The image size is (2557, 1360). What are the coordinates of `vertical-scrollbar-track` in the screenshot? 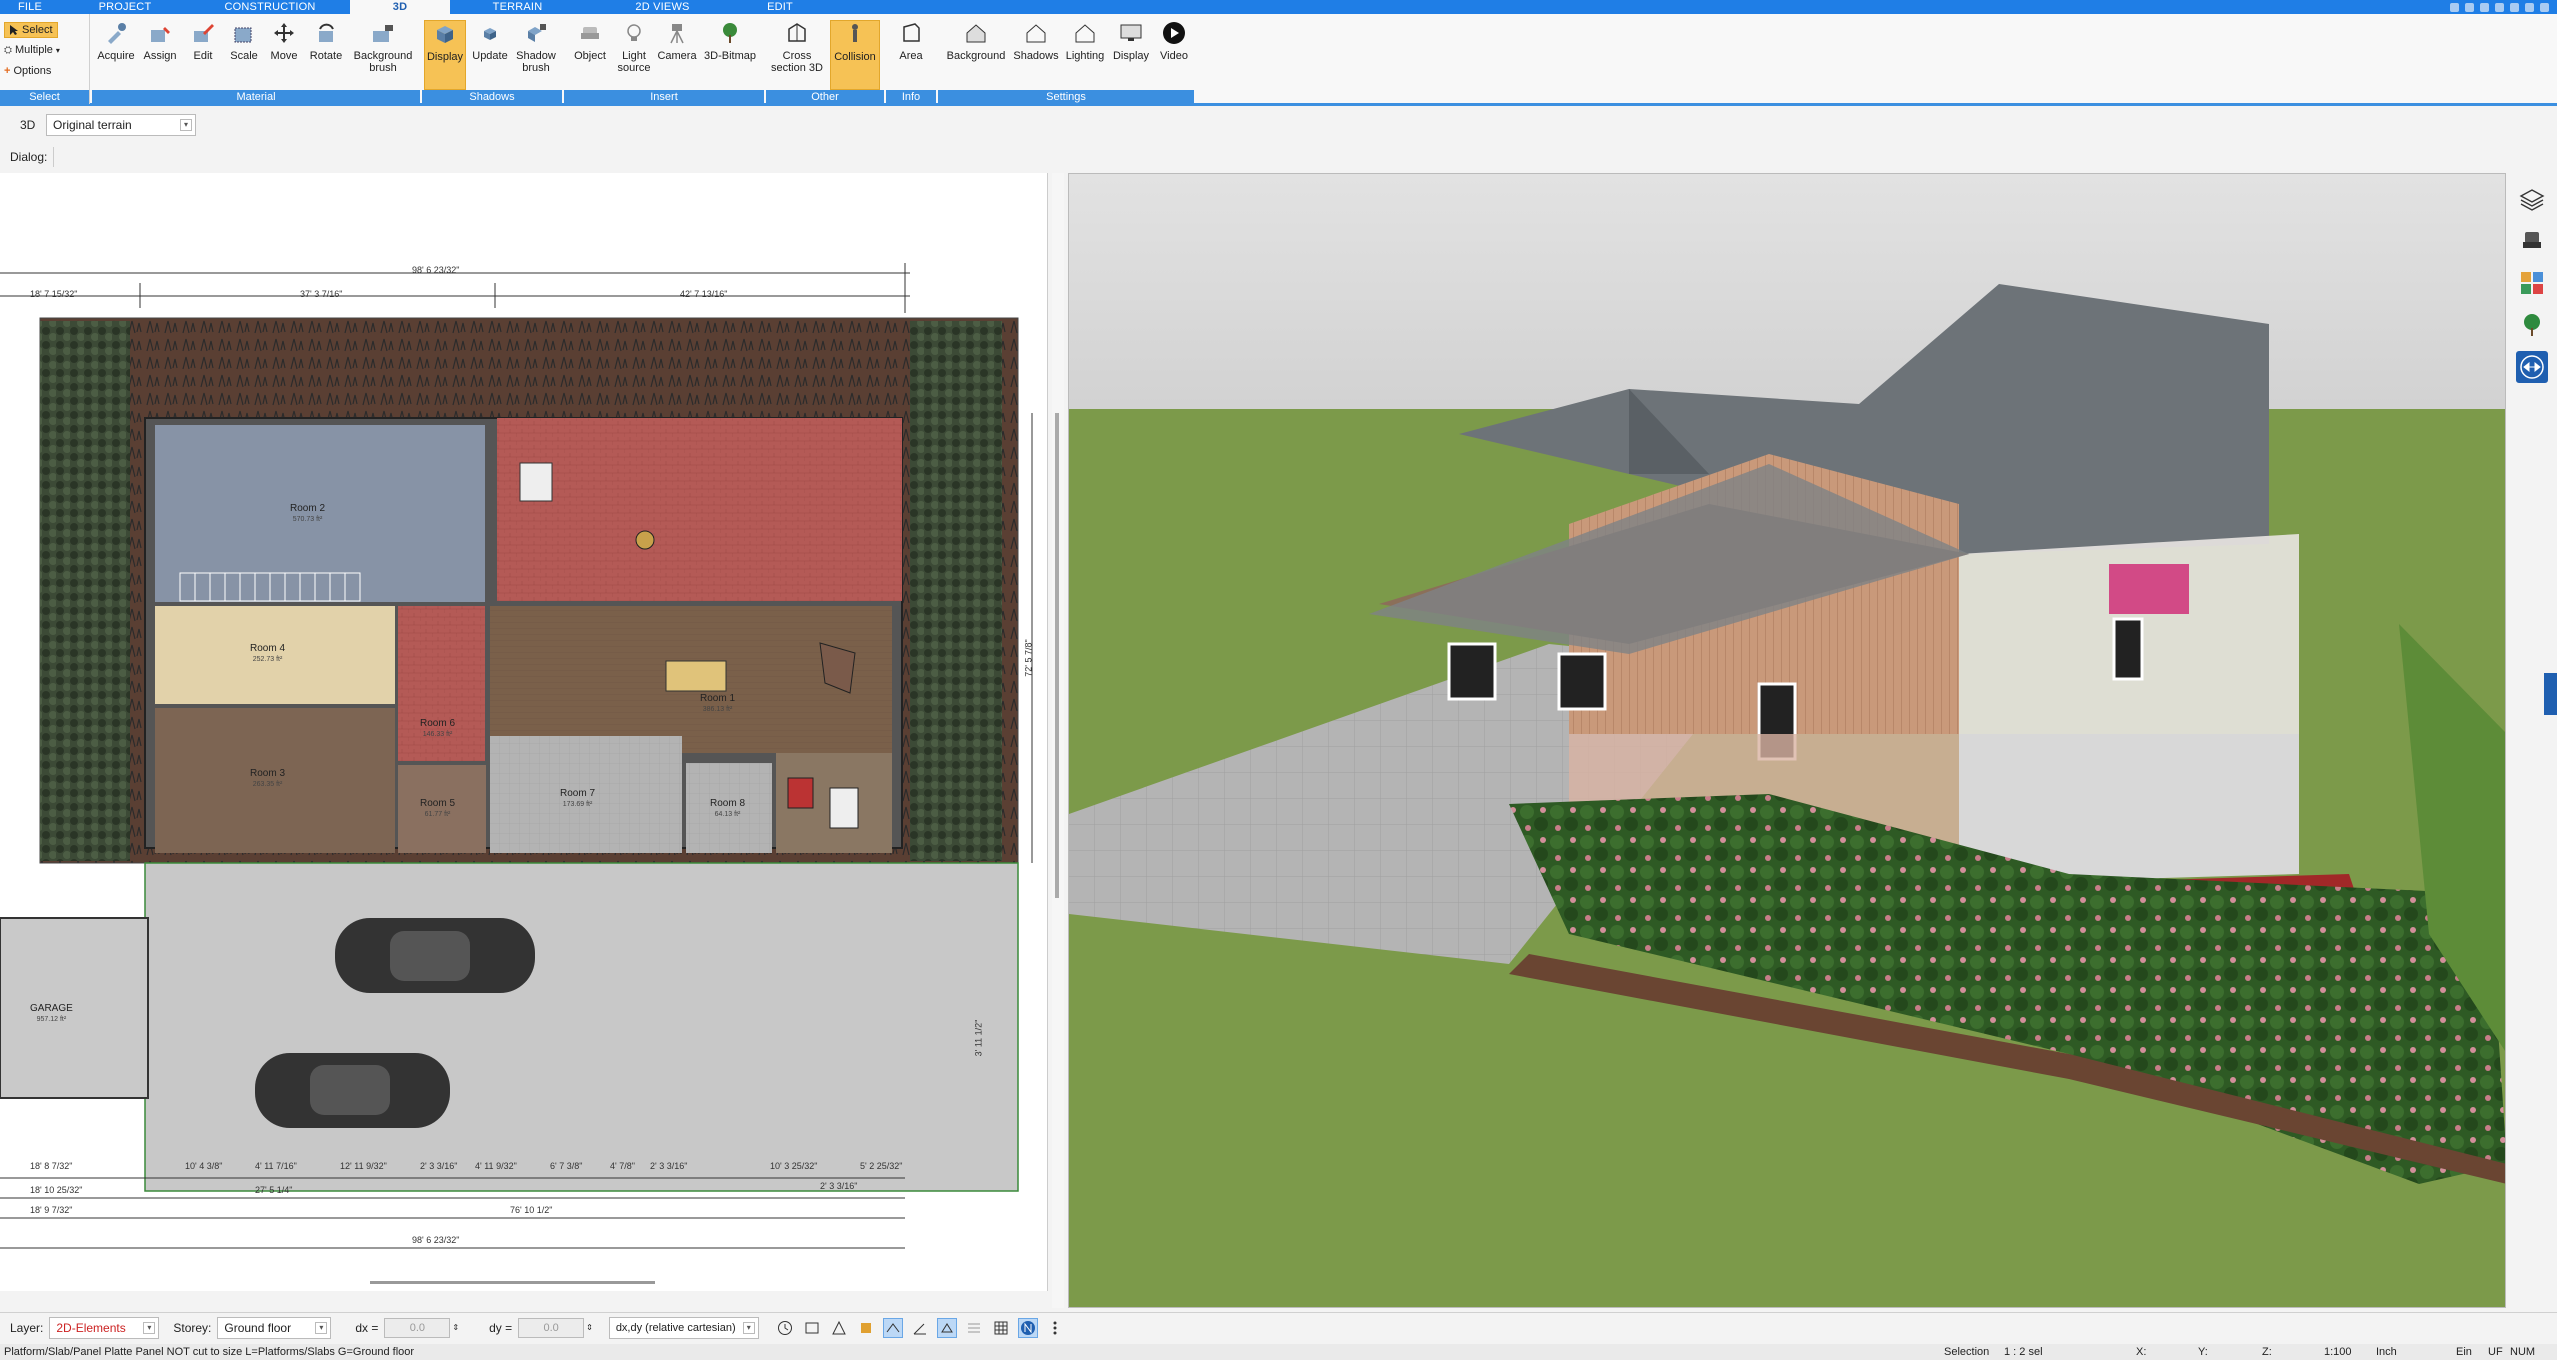 It's located at (1058, 740).